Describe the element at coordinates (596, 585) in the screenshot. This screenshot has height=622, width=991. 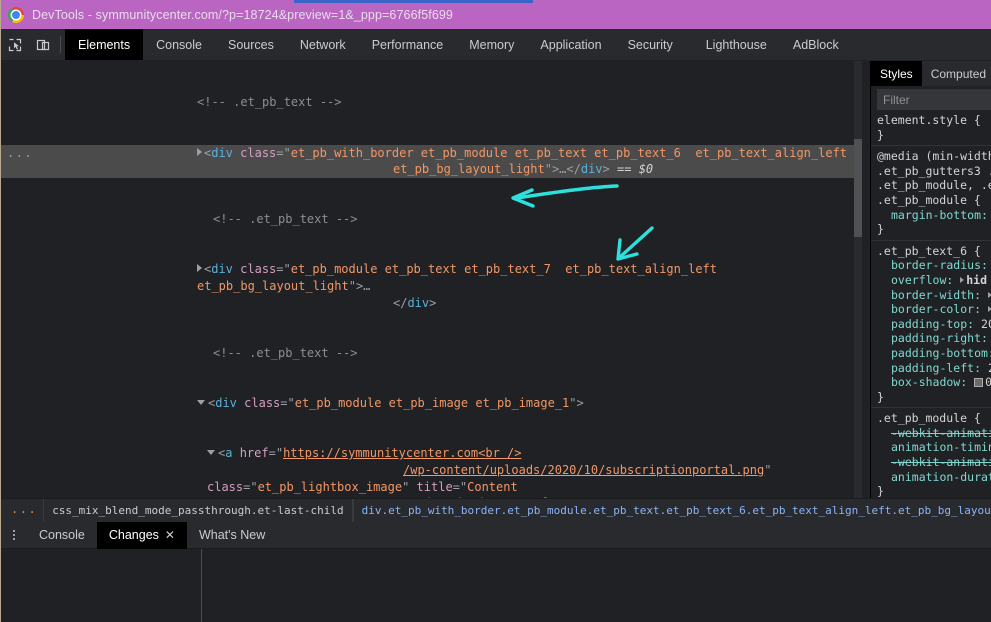
I see `changes-diff-view` at that location.